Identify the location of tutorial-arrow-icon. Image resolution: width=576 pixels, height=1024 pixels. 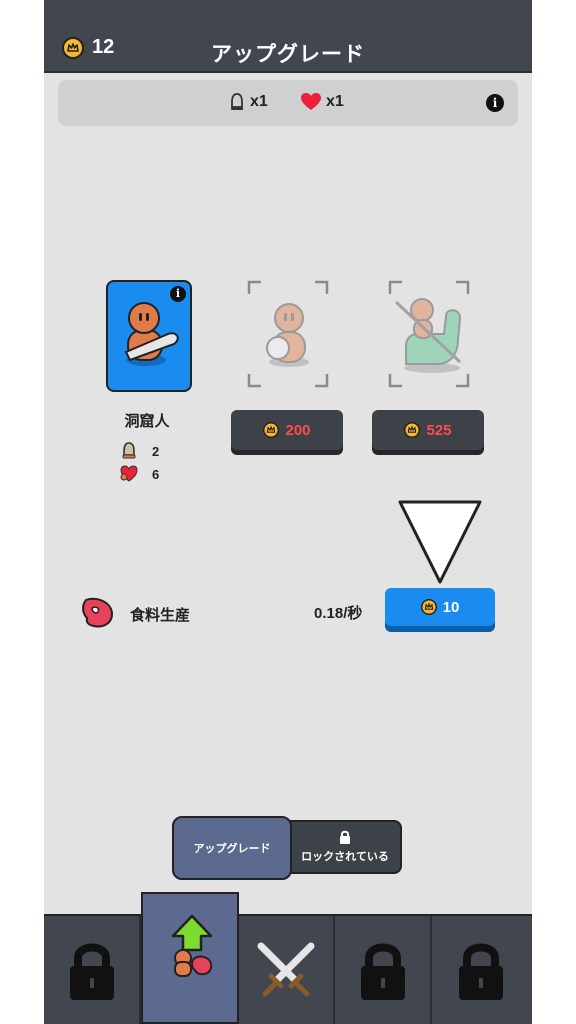
(440, 542).